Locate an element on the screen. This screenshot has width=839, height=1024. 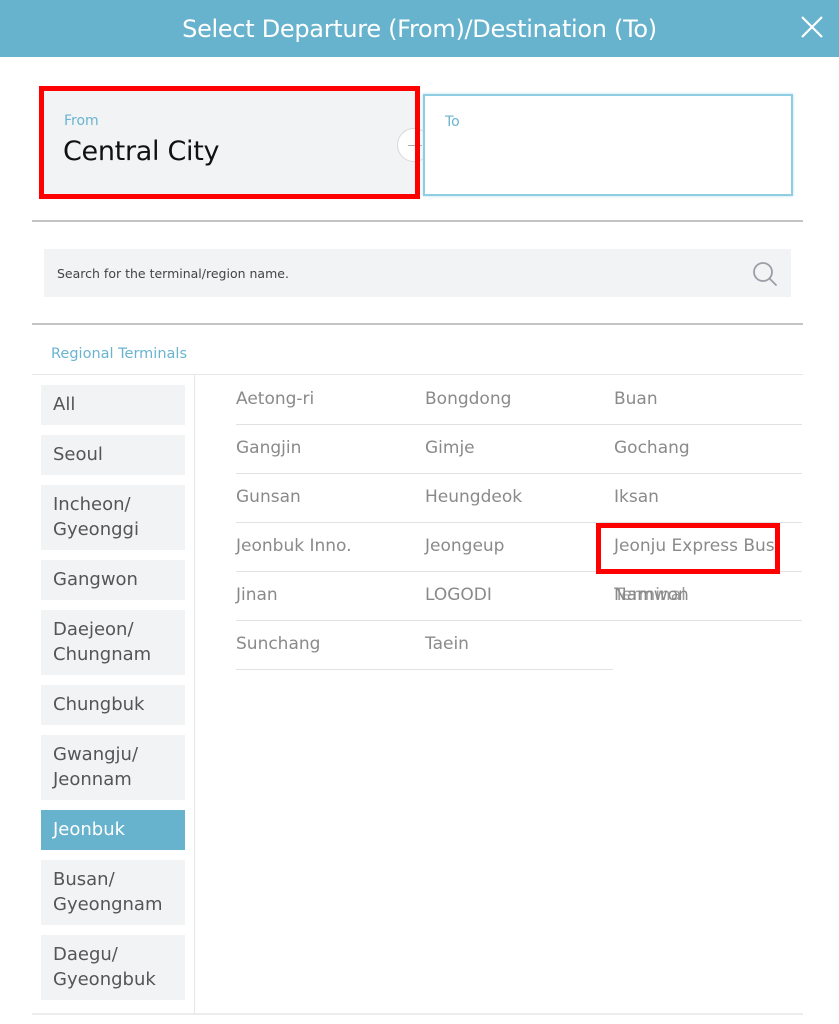
terminal-row: Jinan LOGODI Namwon Terminal is located at coordinates (519, 596).